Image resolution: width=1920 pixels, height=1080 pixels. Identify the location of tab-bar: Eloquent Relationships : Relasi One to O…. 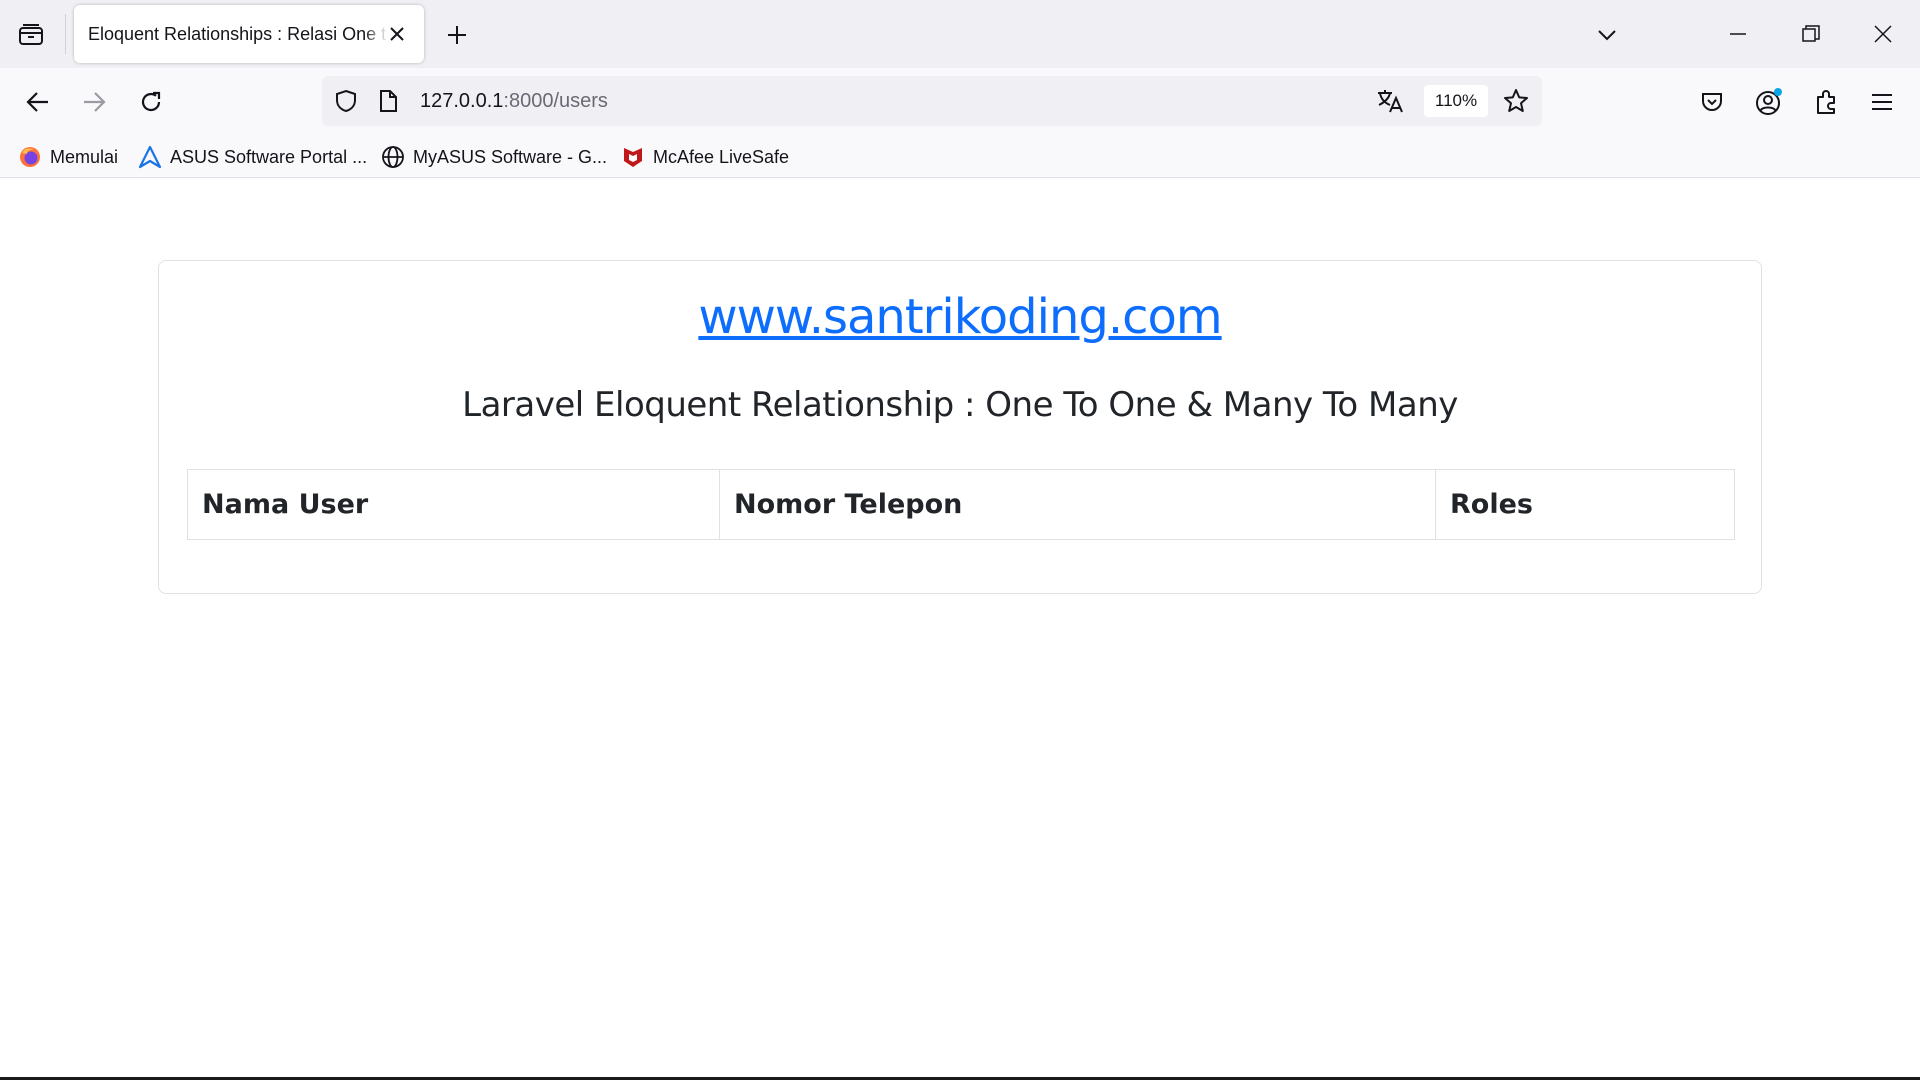
(960, 34).